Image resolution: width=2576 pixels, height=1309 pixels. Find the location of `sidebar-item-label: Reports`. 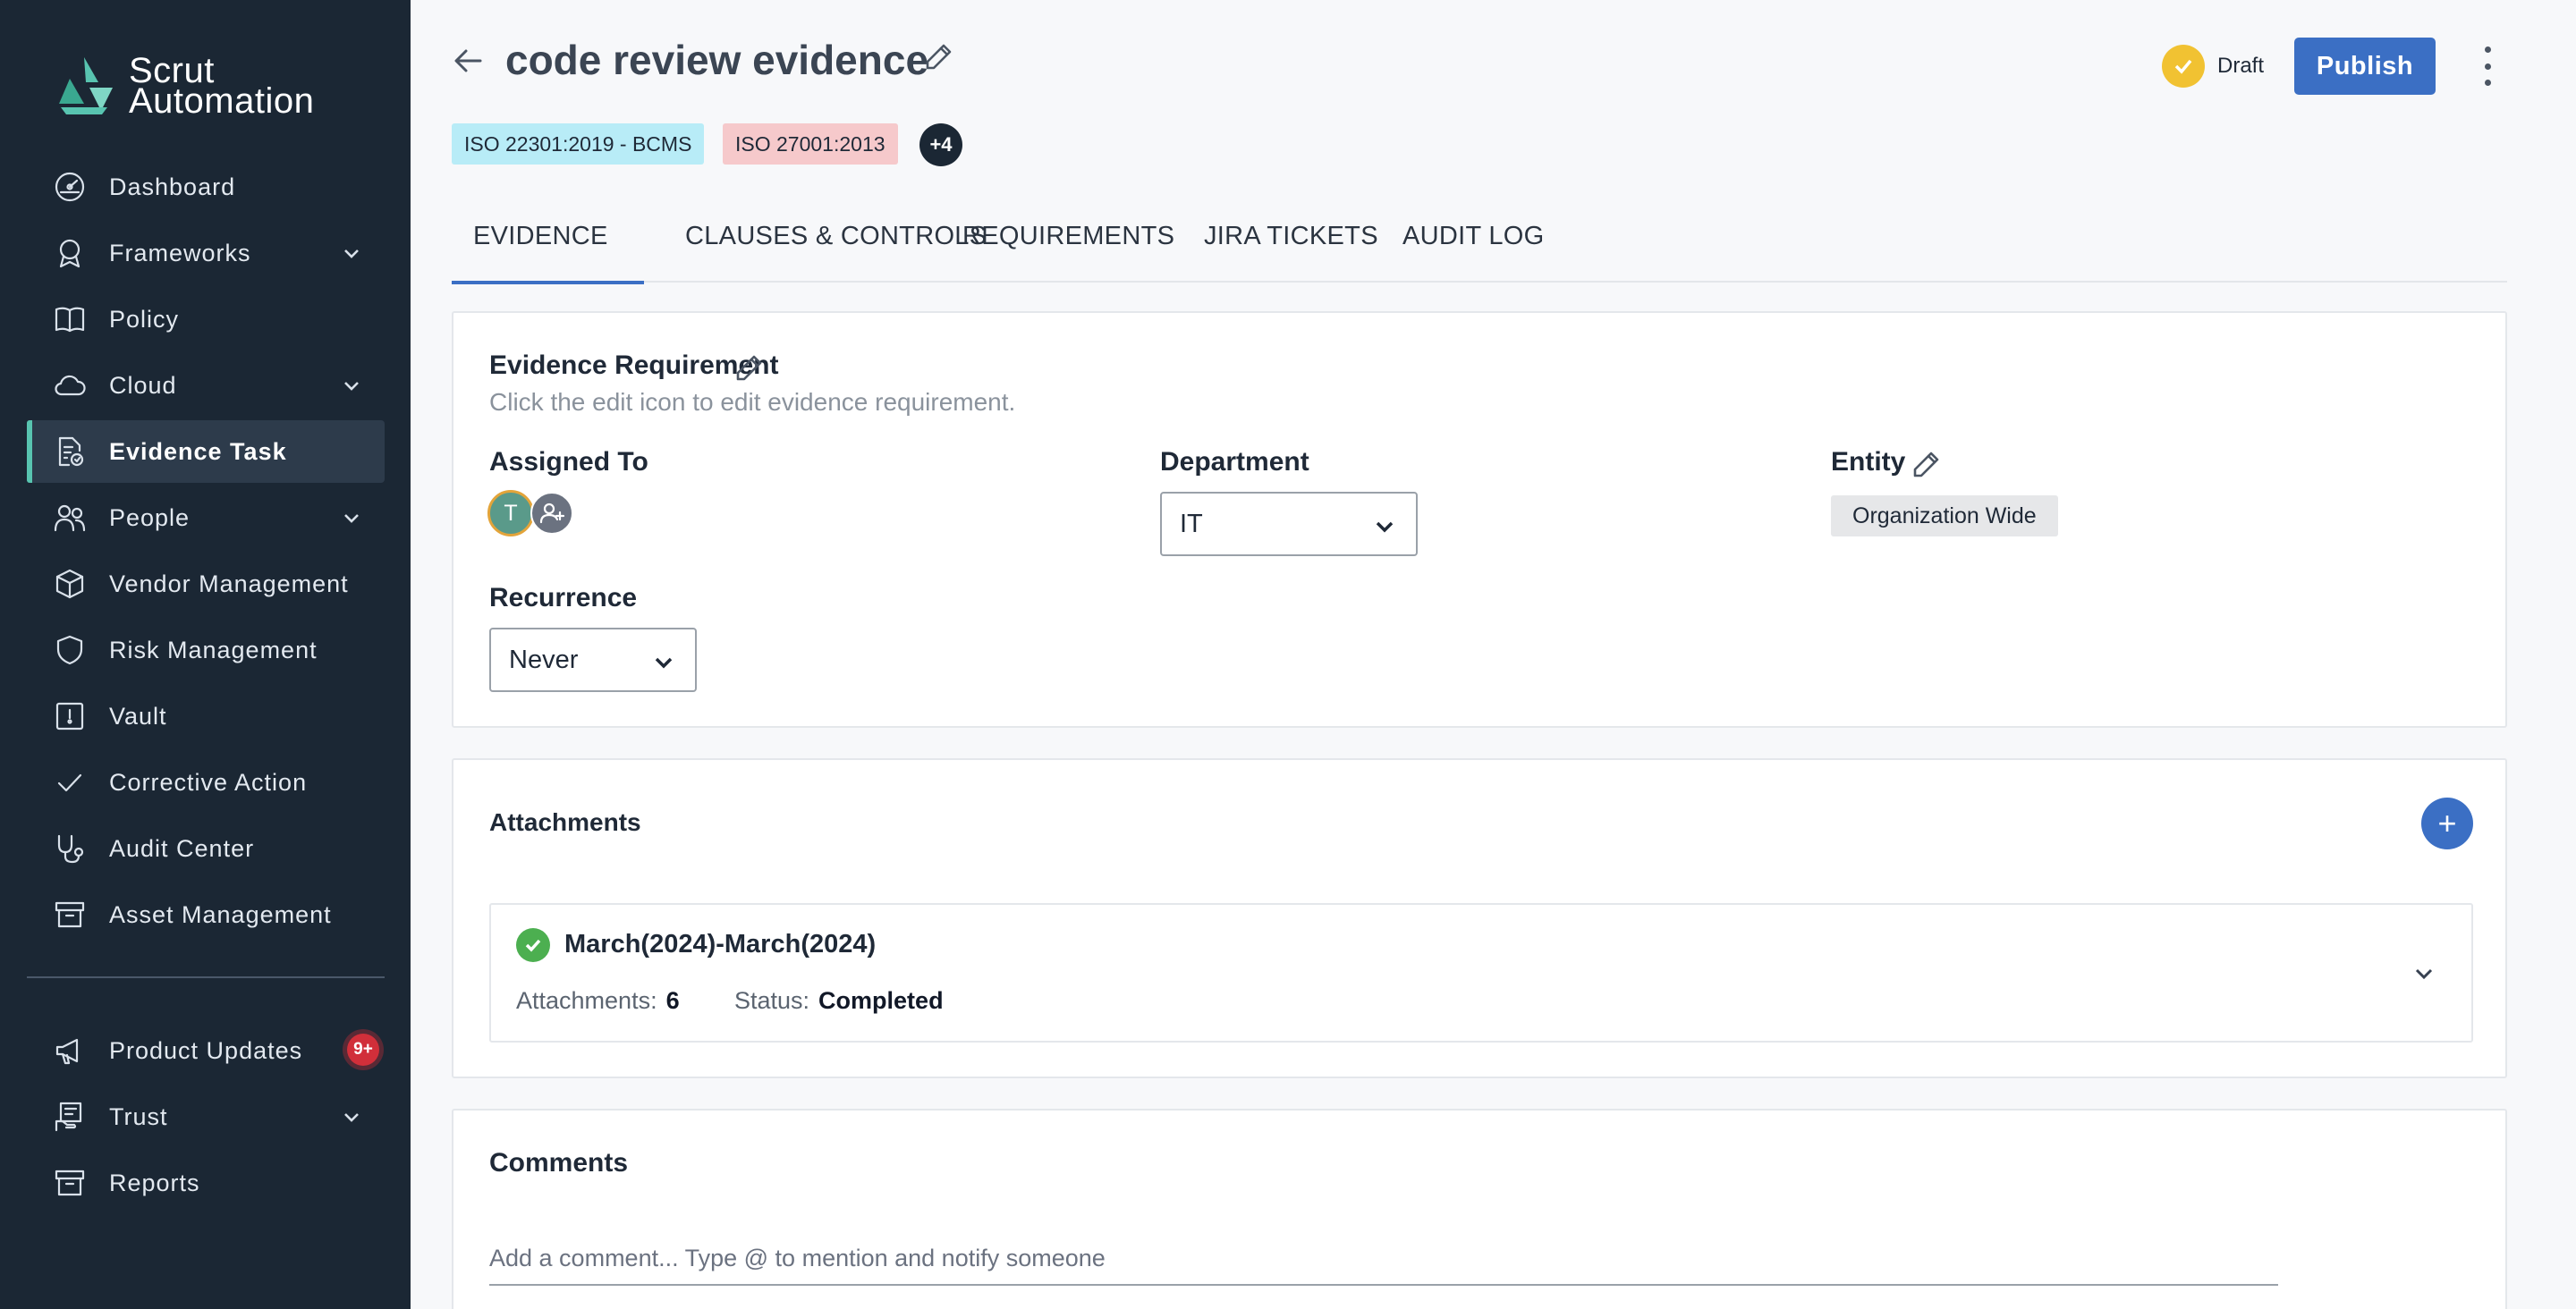

sidebar-item-label: Reports is located at coordinates (154, 1182).